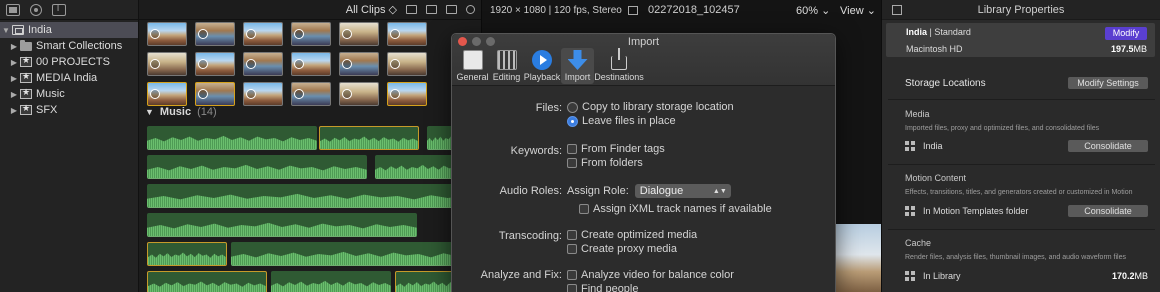  Describe the element at coordinates (682, 191) in the screenshot. I see `assign-role-popup: Dialogue ▲▼` at that location.